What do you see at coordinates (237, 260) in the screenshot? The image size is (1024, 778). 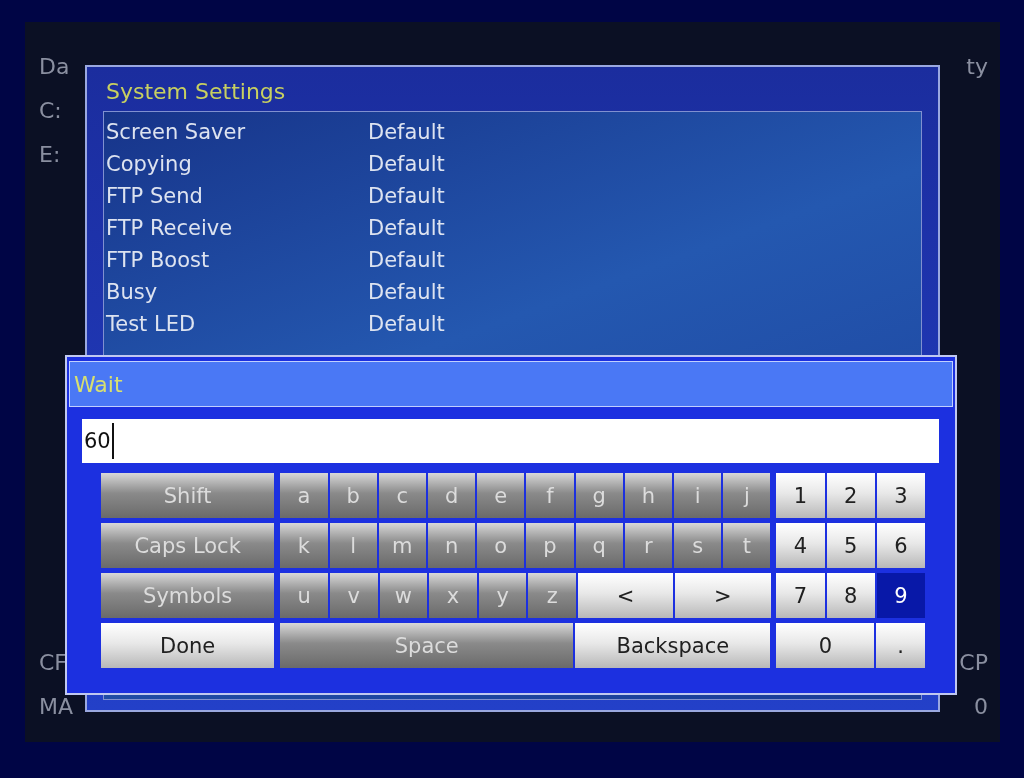 I see `setting-name: FTP Boost` at bounding box center [237, 260].